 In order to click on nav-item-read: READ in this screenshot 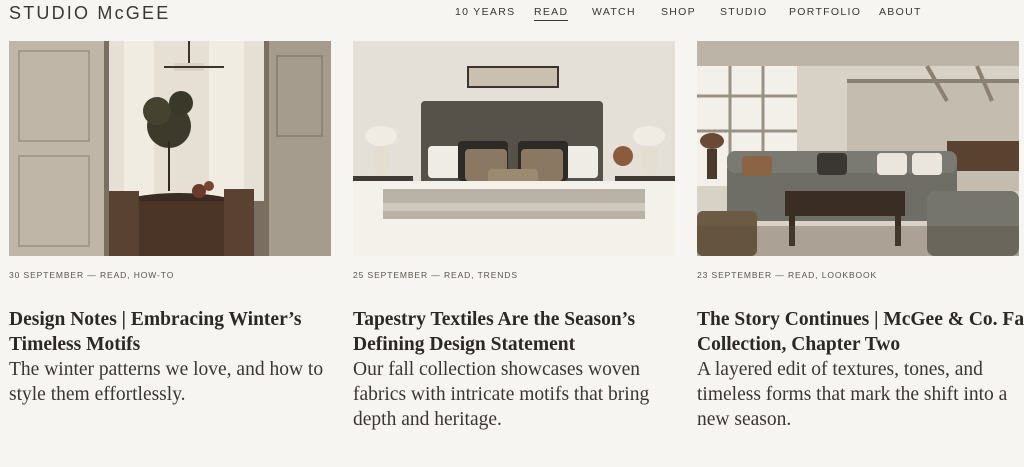, I will do `click(551, 13)`.